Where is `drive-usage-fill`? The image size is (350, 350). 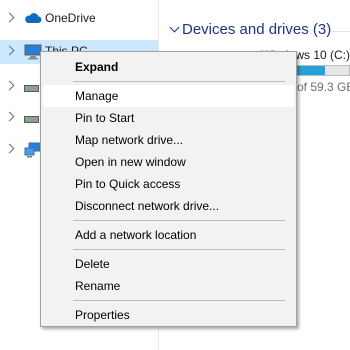 drive-usage-fill is located at coordinates (310, 70).